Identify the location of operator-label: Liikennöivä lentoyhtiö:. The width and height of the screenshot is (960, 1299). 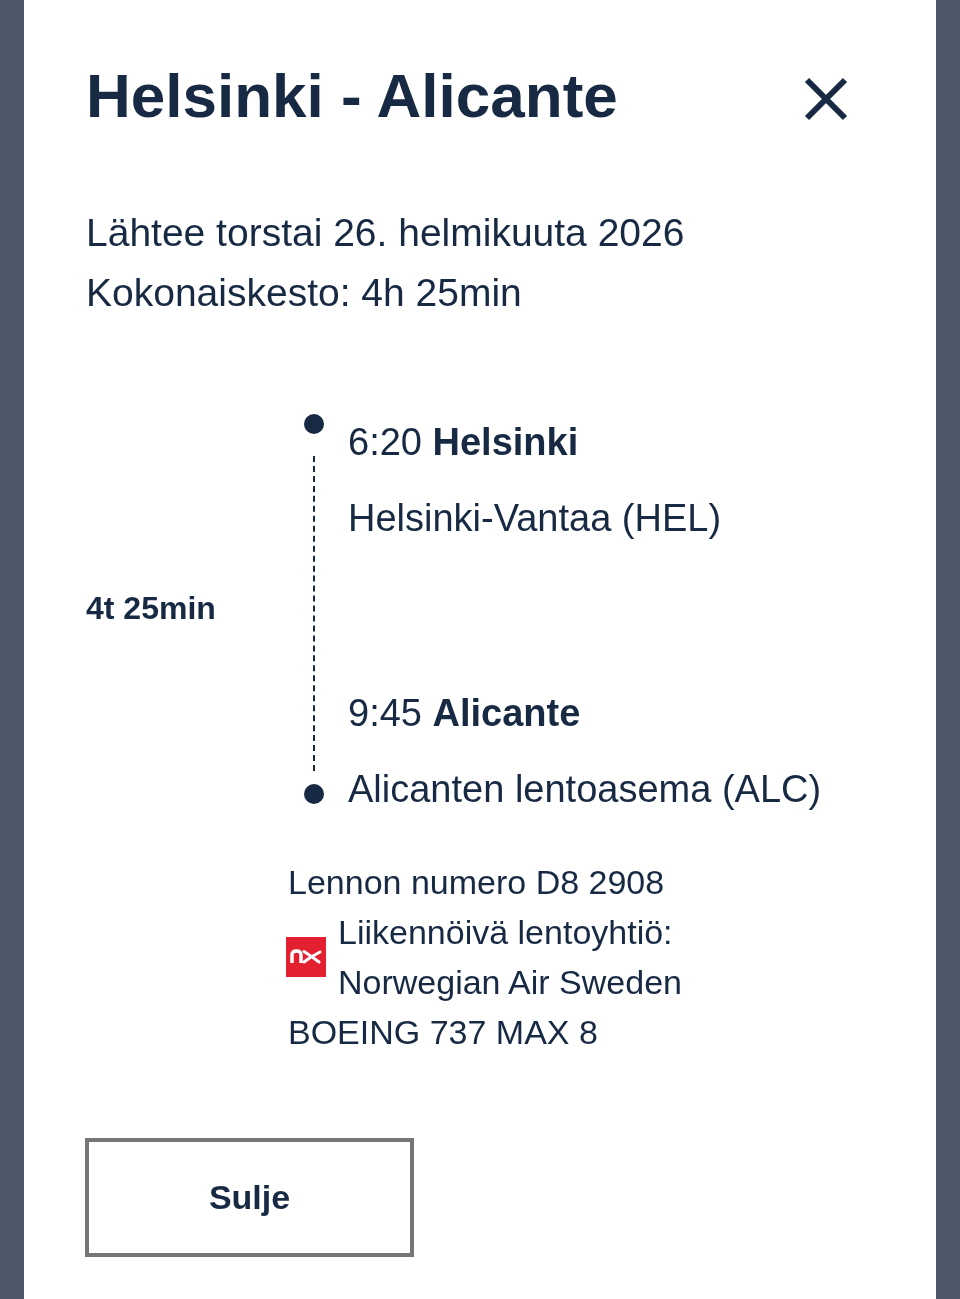
(505, 932).